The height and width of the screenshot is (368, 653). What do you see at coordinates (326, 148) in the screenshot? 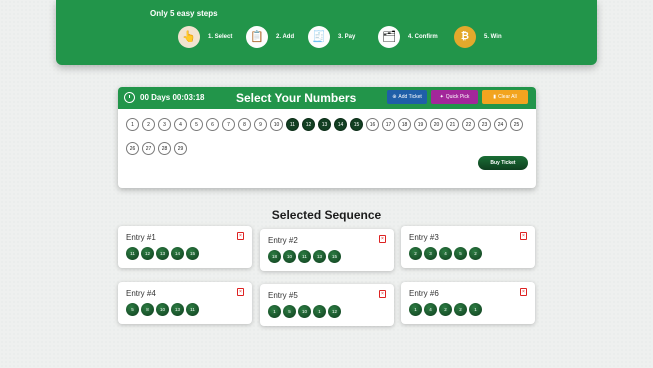
I see `number-row: 26 27 28 29` at bounding box center [326, 148].